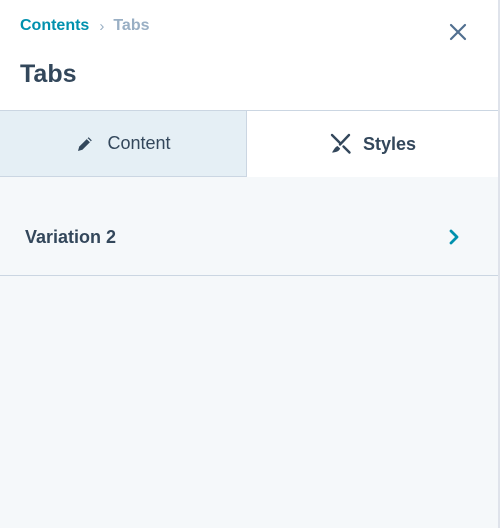  What do you see at coordinates (341, 144) in the screenshot?
I see `brush-icon` at bounding box center [341, 144].